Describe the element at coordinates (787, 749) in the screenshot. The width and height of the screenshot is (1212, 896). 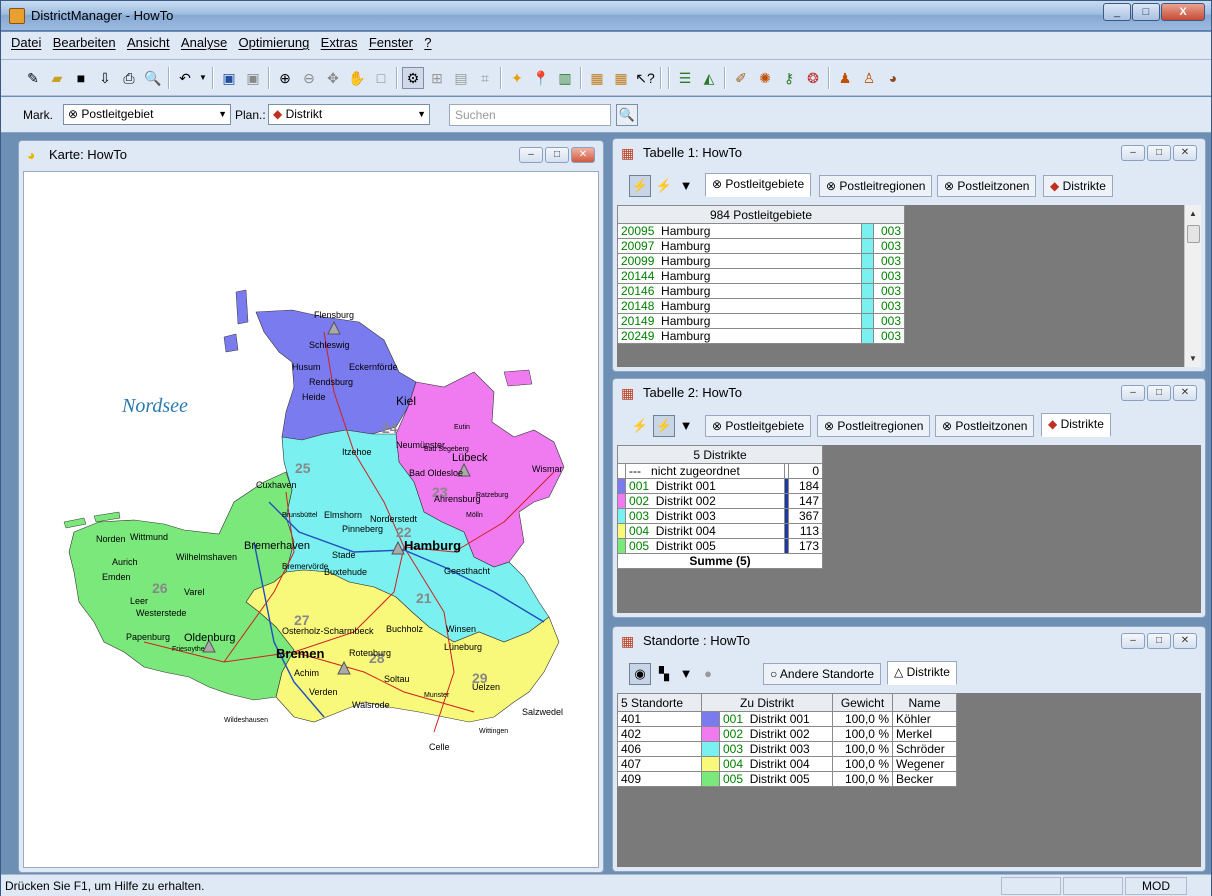
I see `table-row: 406 003 Distrikt 003 100,0 % Schröder` at that location.